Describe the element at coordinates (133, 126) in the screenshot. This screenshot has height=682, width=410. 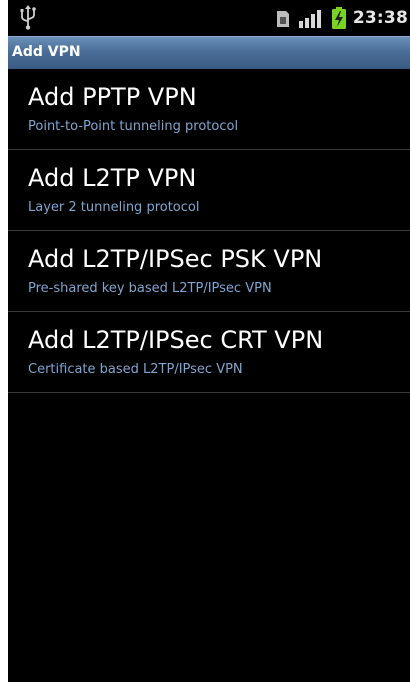
I see `list-item-summary: Point-to-Point tunneling protocol` at that location.